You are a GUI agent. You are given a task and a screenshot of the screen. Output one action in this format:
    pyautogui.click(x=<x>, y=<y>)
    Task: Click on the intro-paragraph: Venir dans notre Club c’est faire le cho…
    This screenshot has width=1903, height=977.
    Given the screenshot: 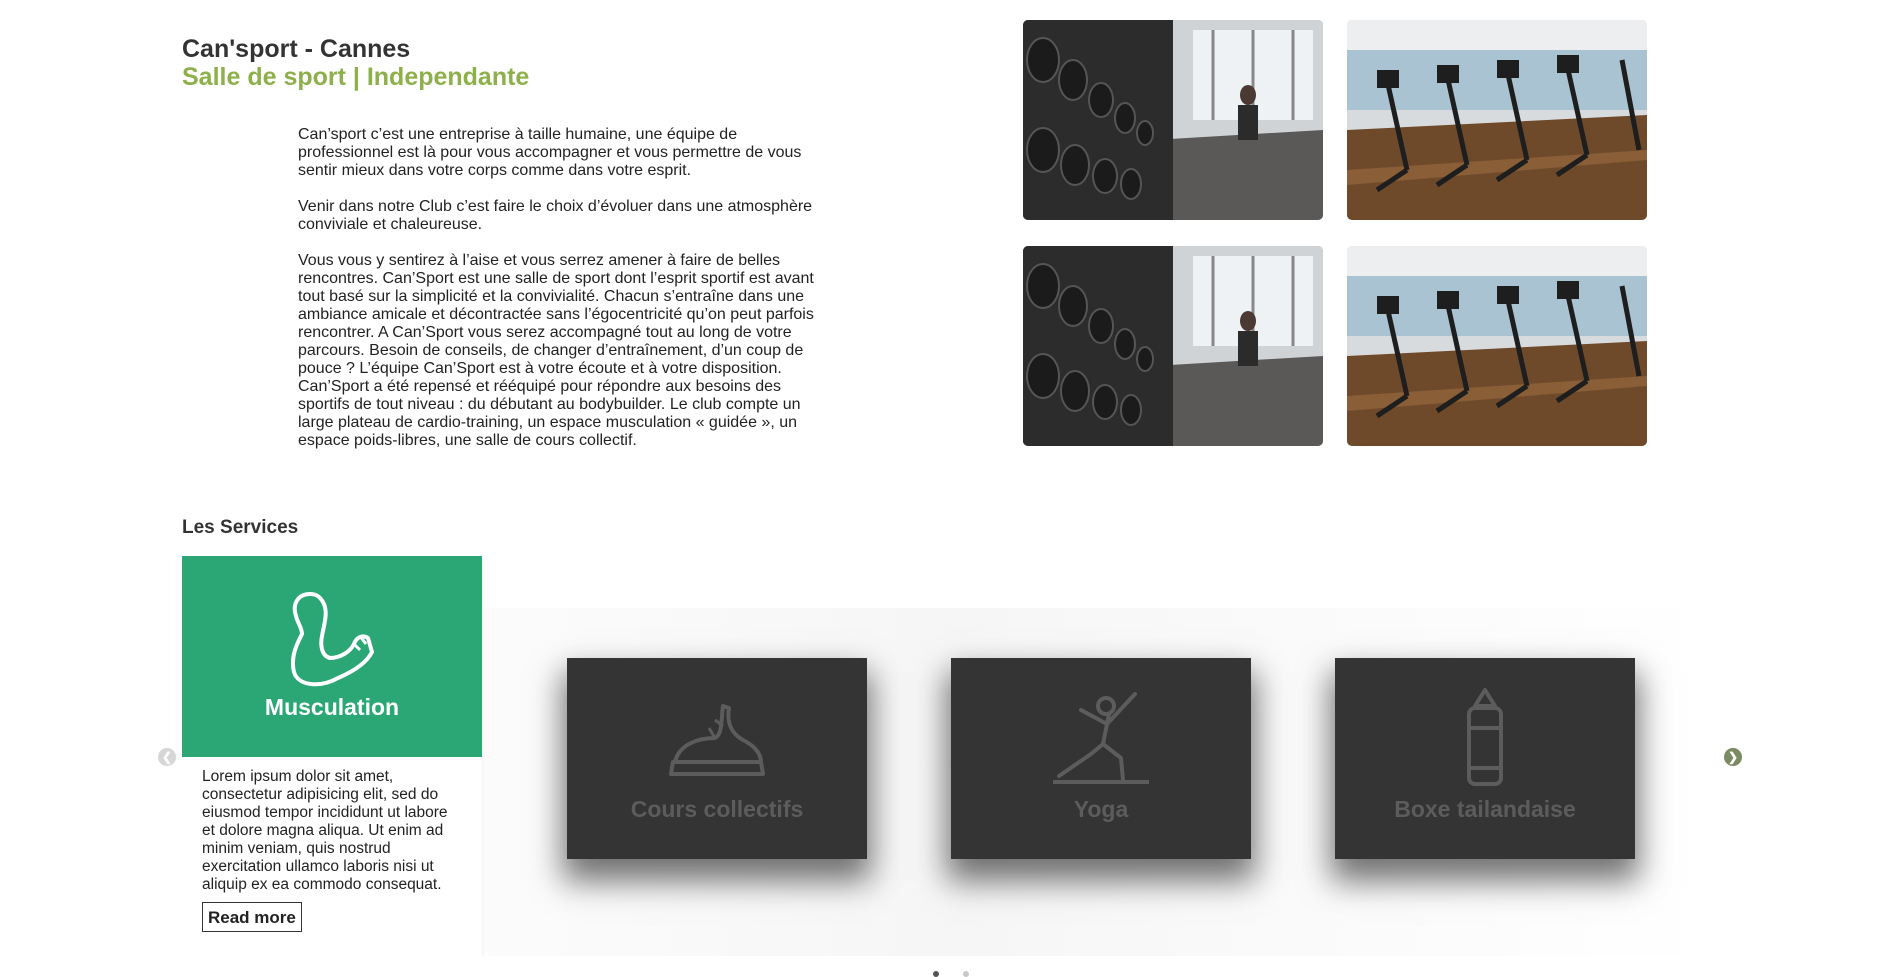 What is the action you would take?
    pyautogui.click(x=555, y=215)
    